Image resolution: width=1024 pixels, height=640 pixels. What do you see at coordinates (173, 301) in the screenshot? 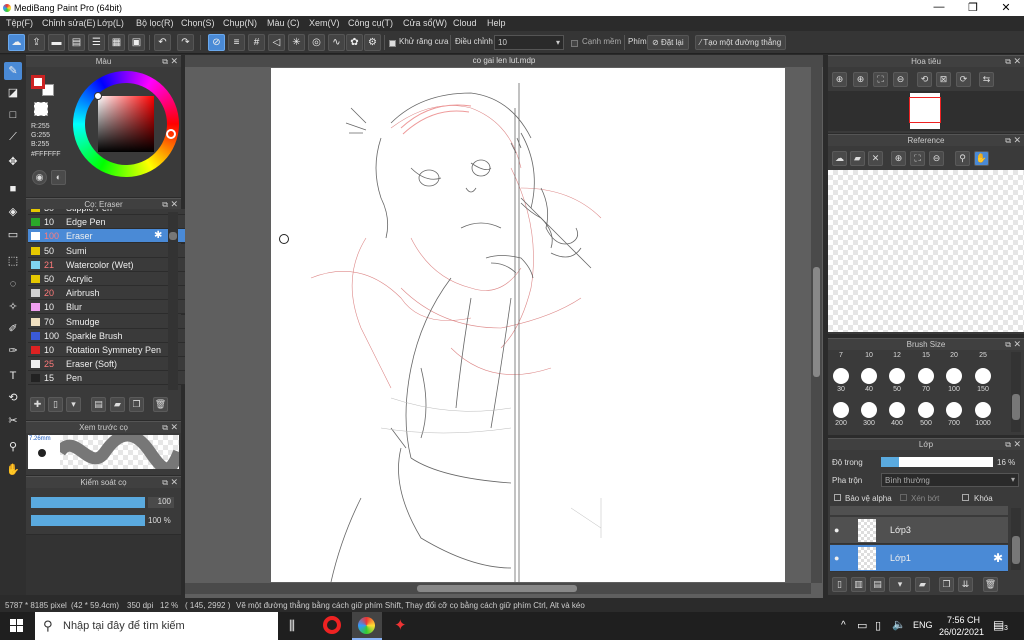
I see `brush-list-scrollbar` at bounding box center [173, 301].